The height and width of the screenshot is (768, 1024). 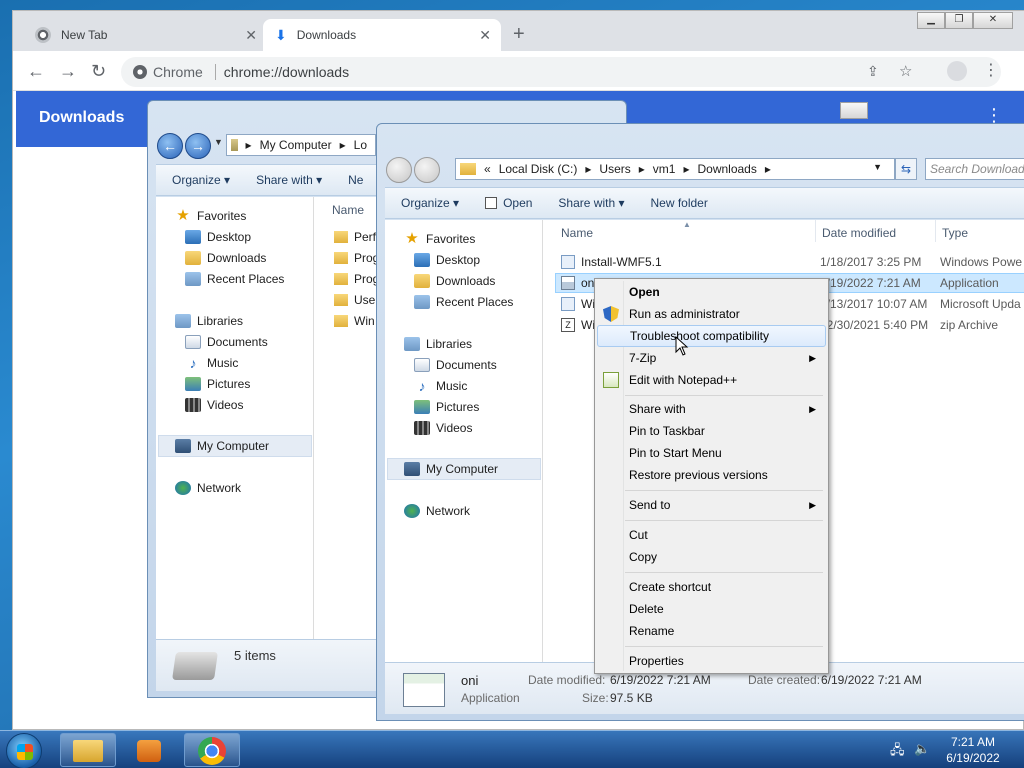 What do you see at coordinates (711, 409) in the screenshot?
I see `menu-item-share-with: Share with ▶` at bounding box center [711, 409].